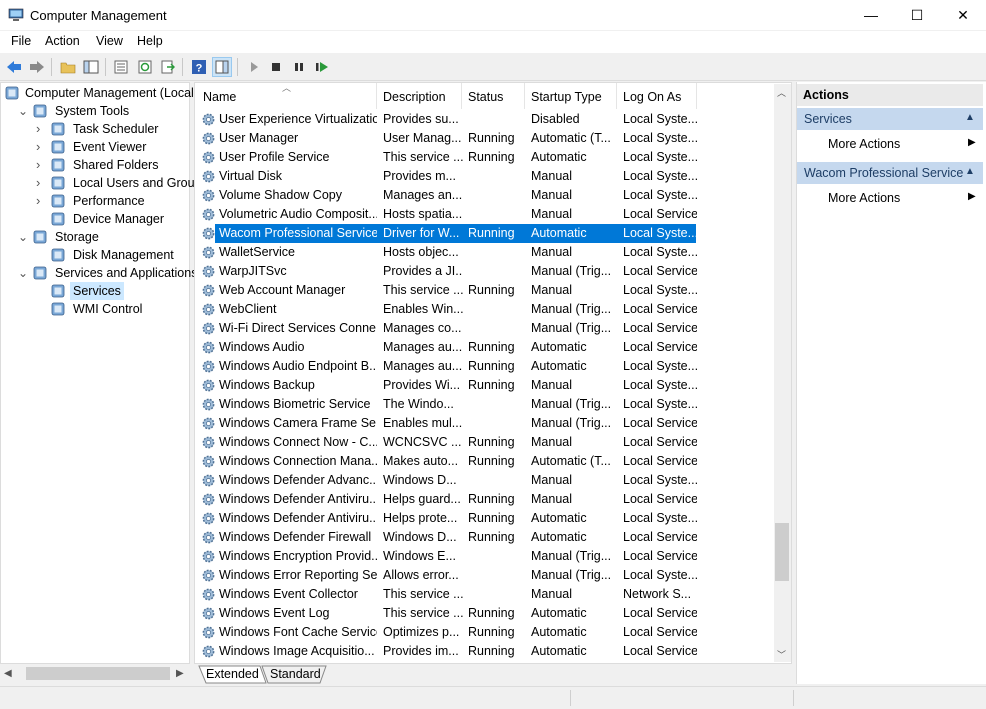  What do you see at coordinates (570, 698) in the screenshot?
I see `status-divider` at bounding box center [570, 698].